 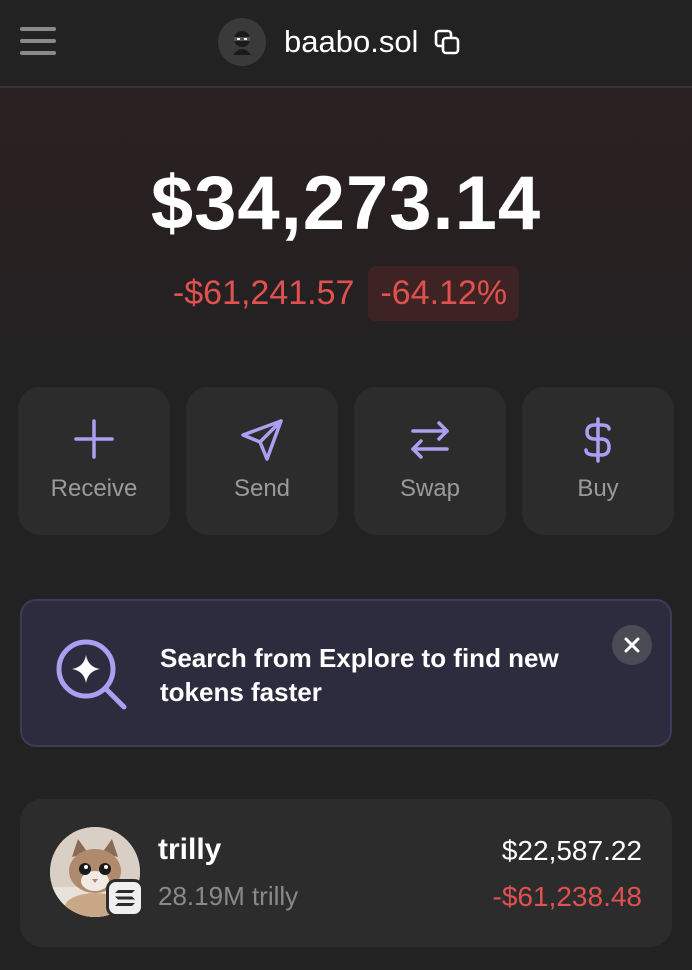 What do you see at coordinates (346, 461) in the screenshot?
I see `action-bar: Receive Send Swap Buy` at bounding box center [346, 461].